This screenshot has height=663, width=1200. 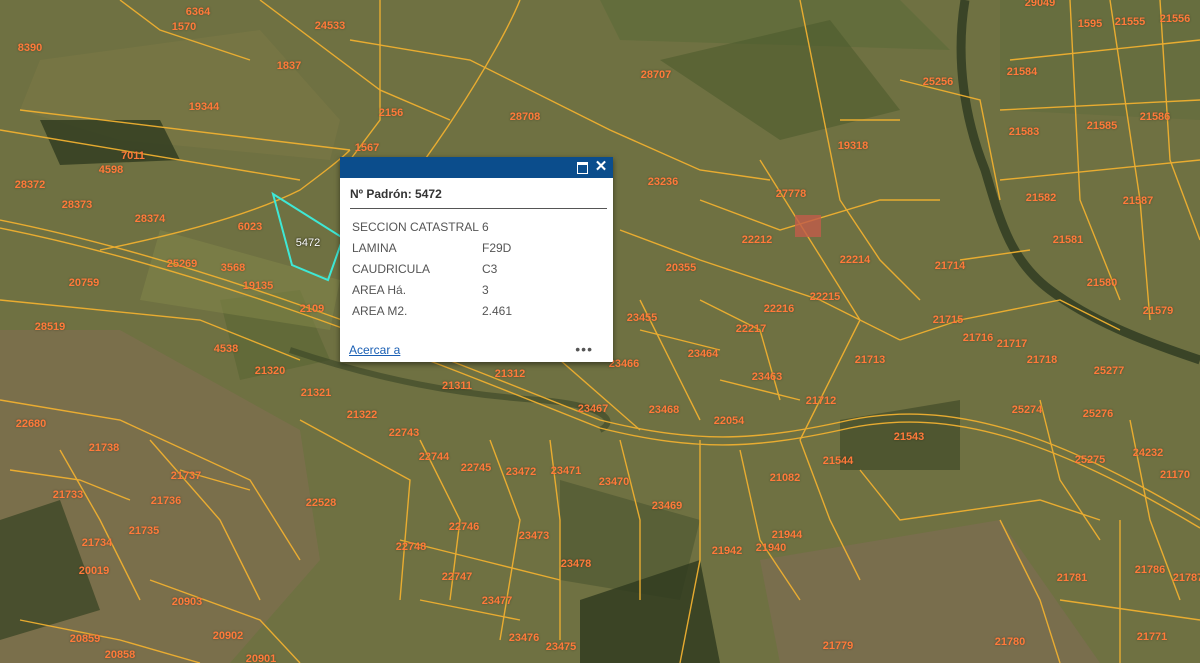 What do you see at coordinates (374, 247) in the screenshot?
I see `attribute-key: LAMINA` at bounding box center [374, 247].